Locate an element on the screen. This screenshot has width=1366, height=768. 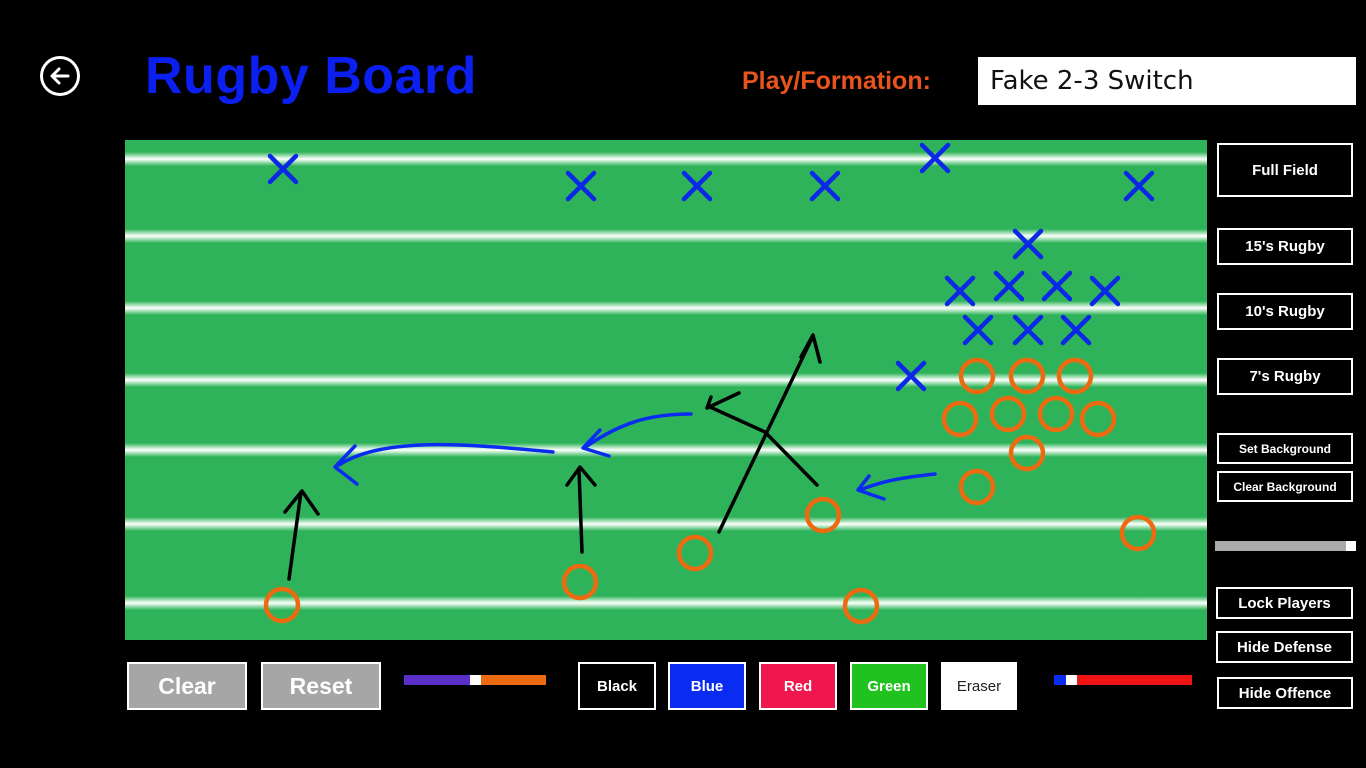
play-formation-label: Play/Formation: is located at coordinates (836, 81).